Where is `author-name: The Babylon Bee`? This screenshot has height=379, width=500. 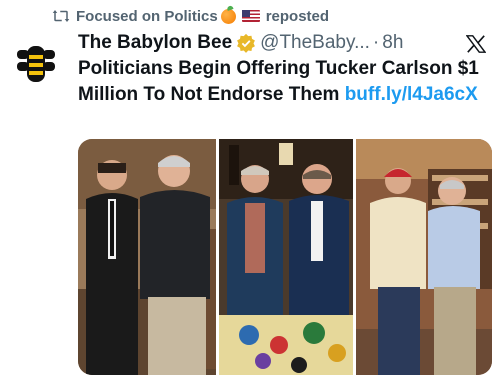
author-name: The Babylon Bee is located at coordinates (155, 43).